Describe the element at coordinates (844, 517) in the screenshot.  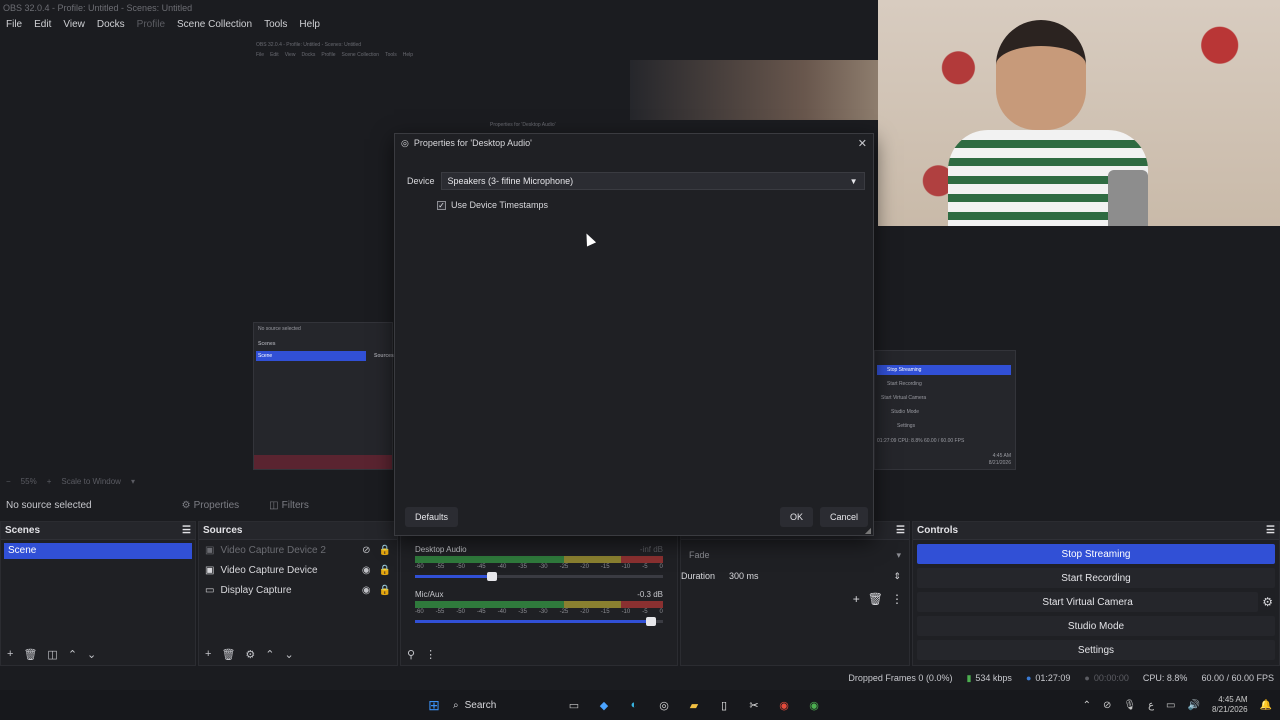
I see `cancel-button: Cancel` at that location.